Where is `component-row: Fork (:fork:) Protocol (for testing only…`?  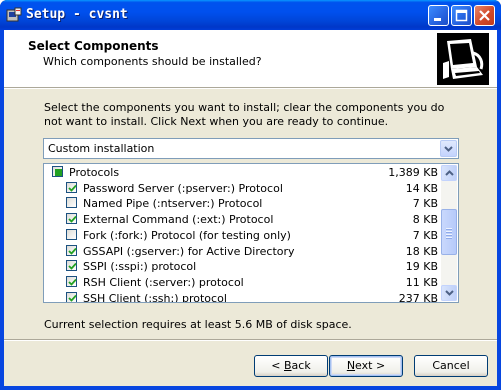 component-row: Fork (:fork:) Protocol (for testing only… is located at coordinates (243, 235).